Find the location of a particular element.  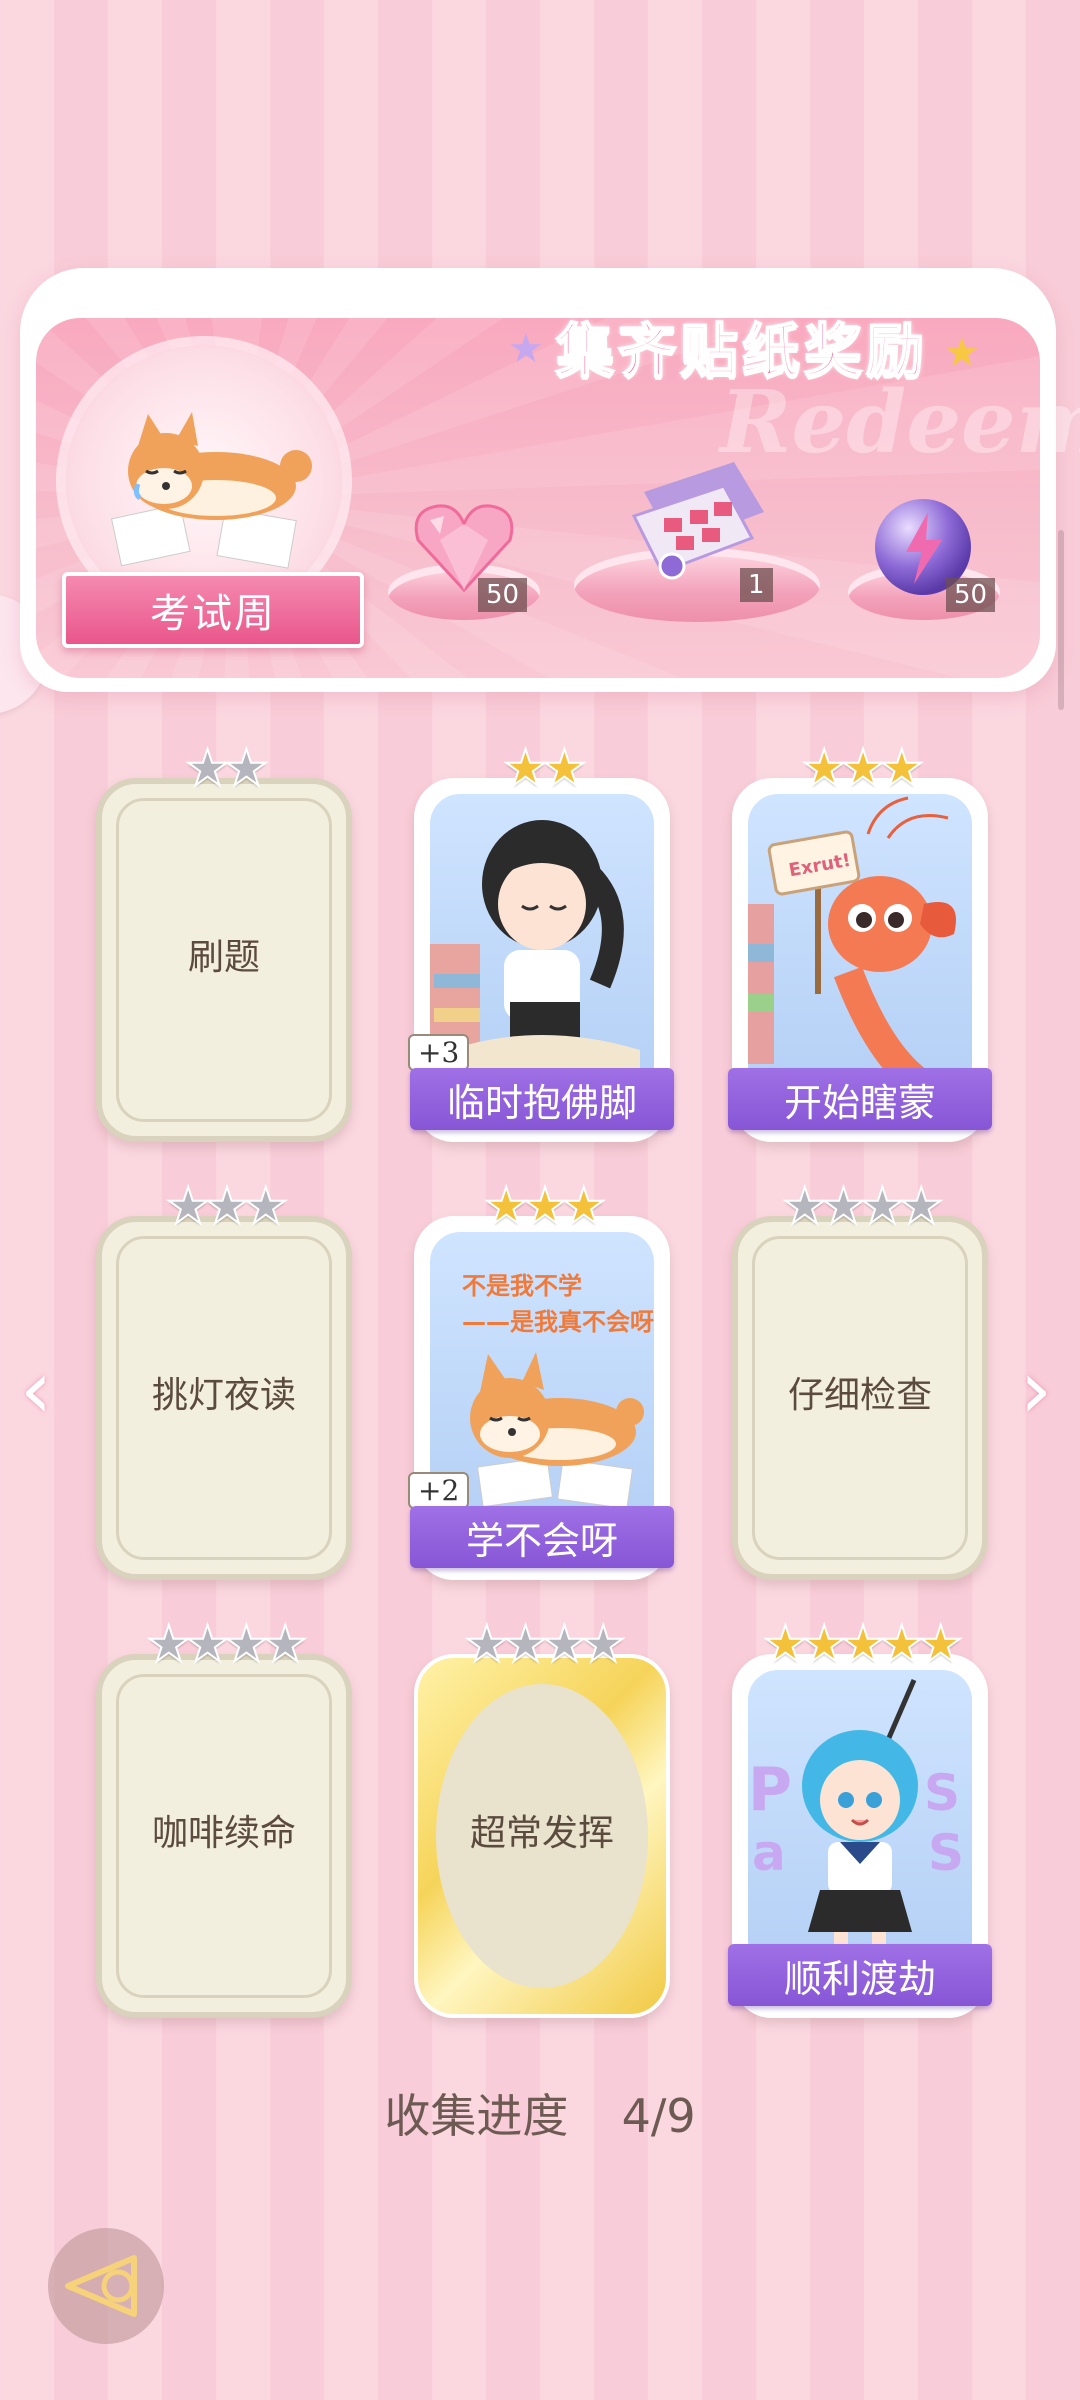

progress-value: 4/9 is located at coordinates (658, 2116).